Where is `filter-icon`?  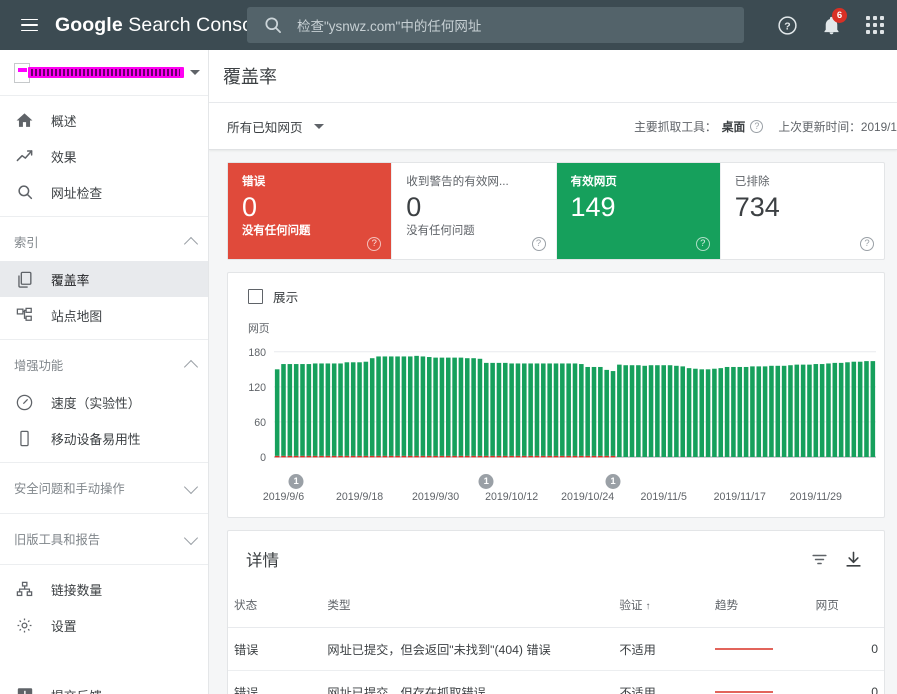 filter-icon is located at coordinates (819, 559).